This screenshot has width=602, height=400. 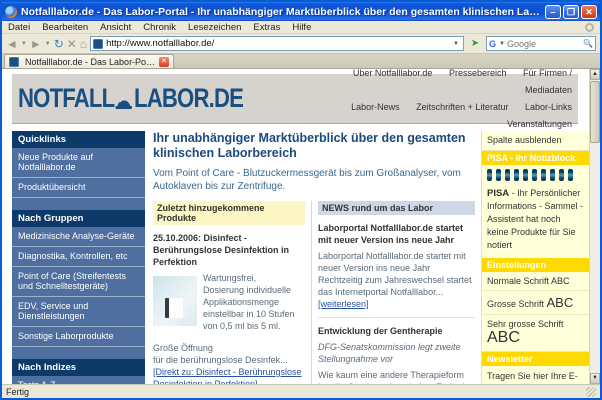 I want to click on search-bar: G ▼ 🔍, so click(x=541, y=43).